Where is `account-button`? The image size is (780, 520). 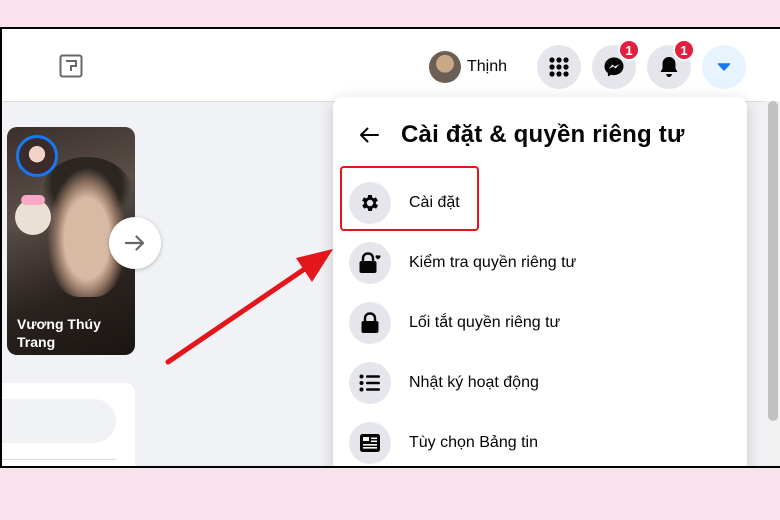
account-button is located at coordinates (724, 67).